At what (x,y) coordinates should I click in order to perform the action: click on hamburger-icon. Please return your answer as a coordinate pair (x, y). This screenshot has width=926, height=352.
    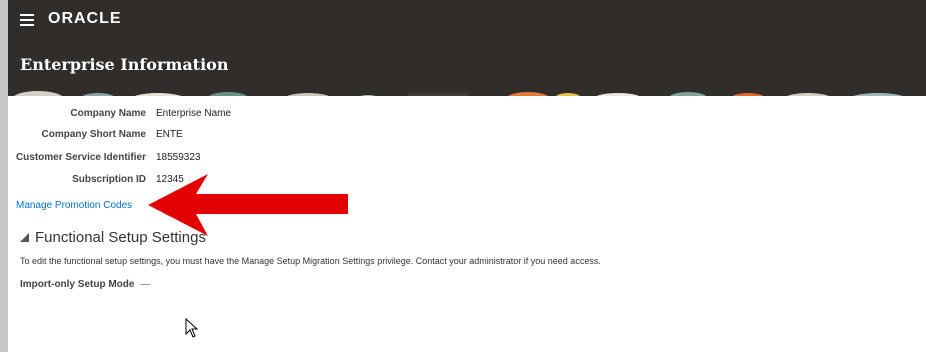
    Looking at the image, I should click on (27, 20).